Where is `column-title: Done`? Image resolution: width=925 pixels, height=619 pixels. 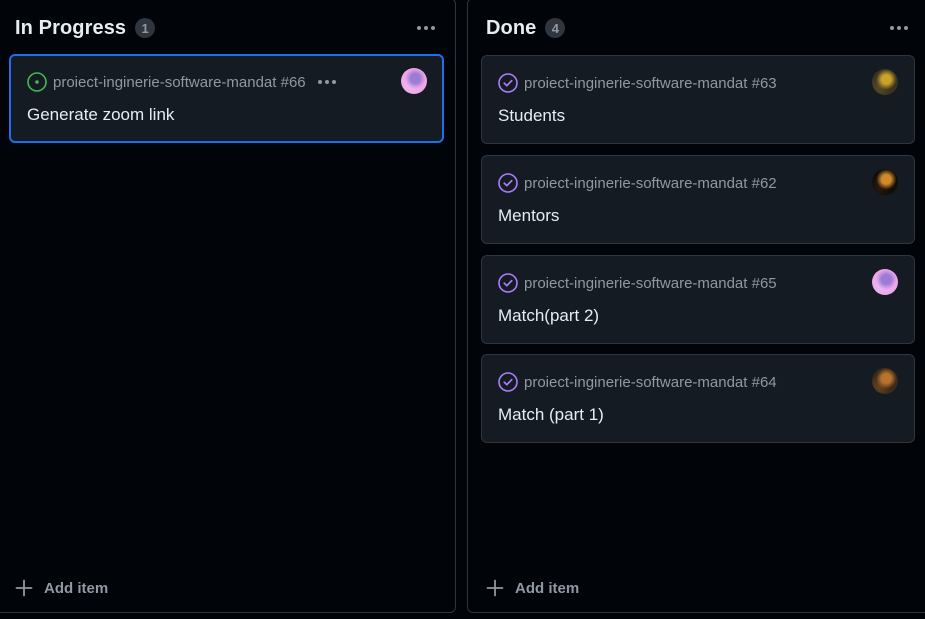
column-title: Done is located at coordinates (511, 27).